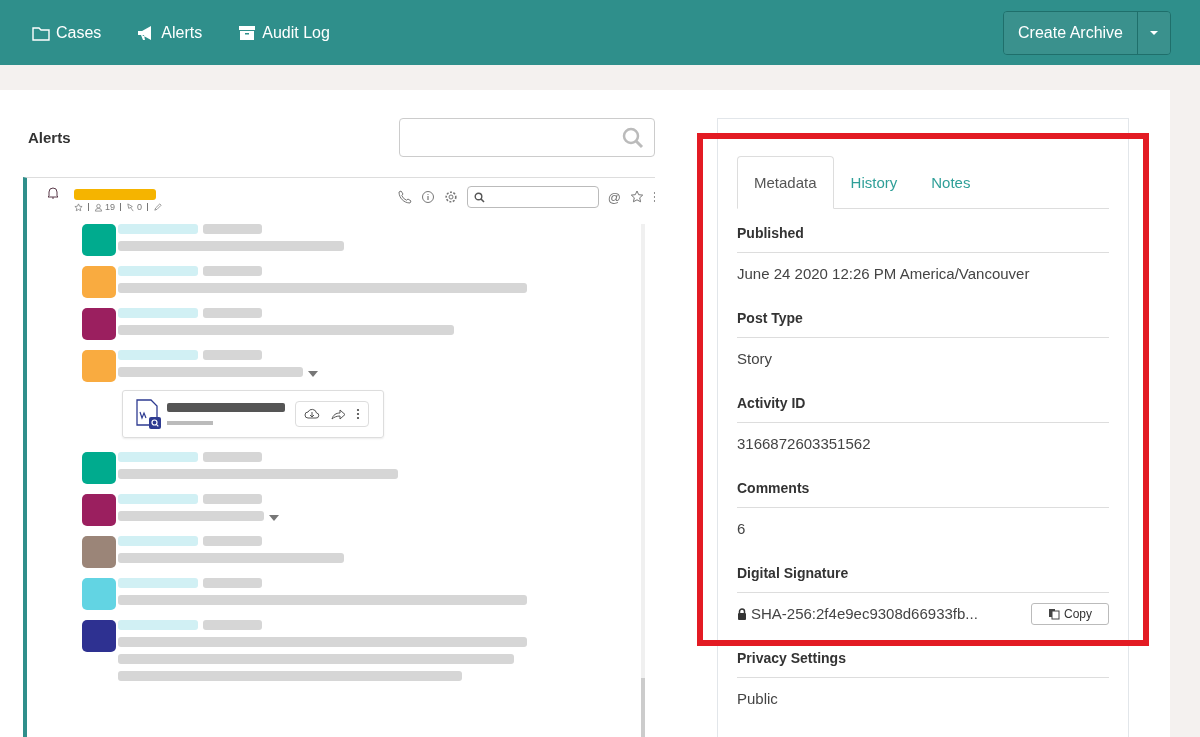  I want to click on tab: Notes, so click(951, 182).